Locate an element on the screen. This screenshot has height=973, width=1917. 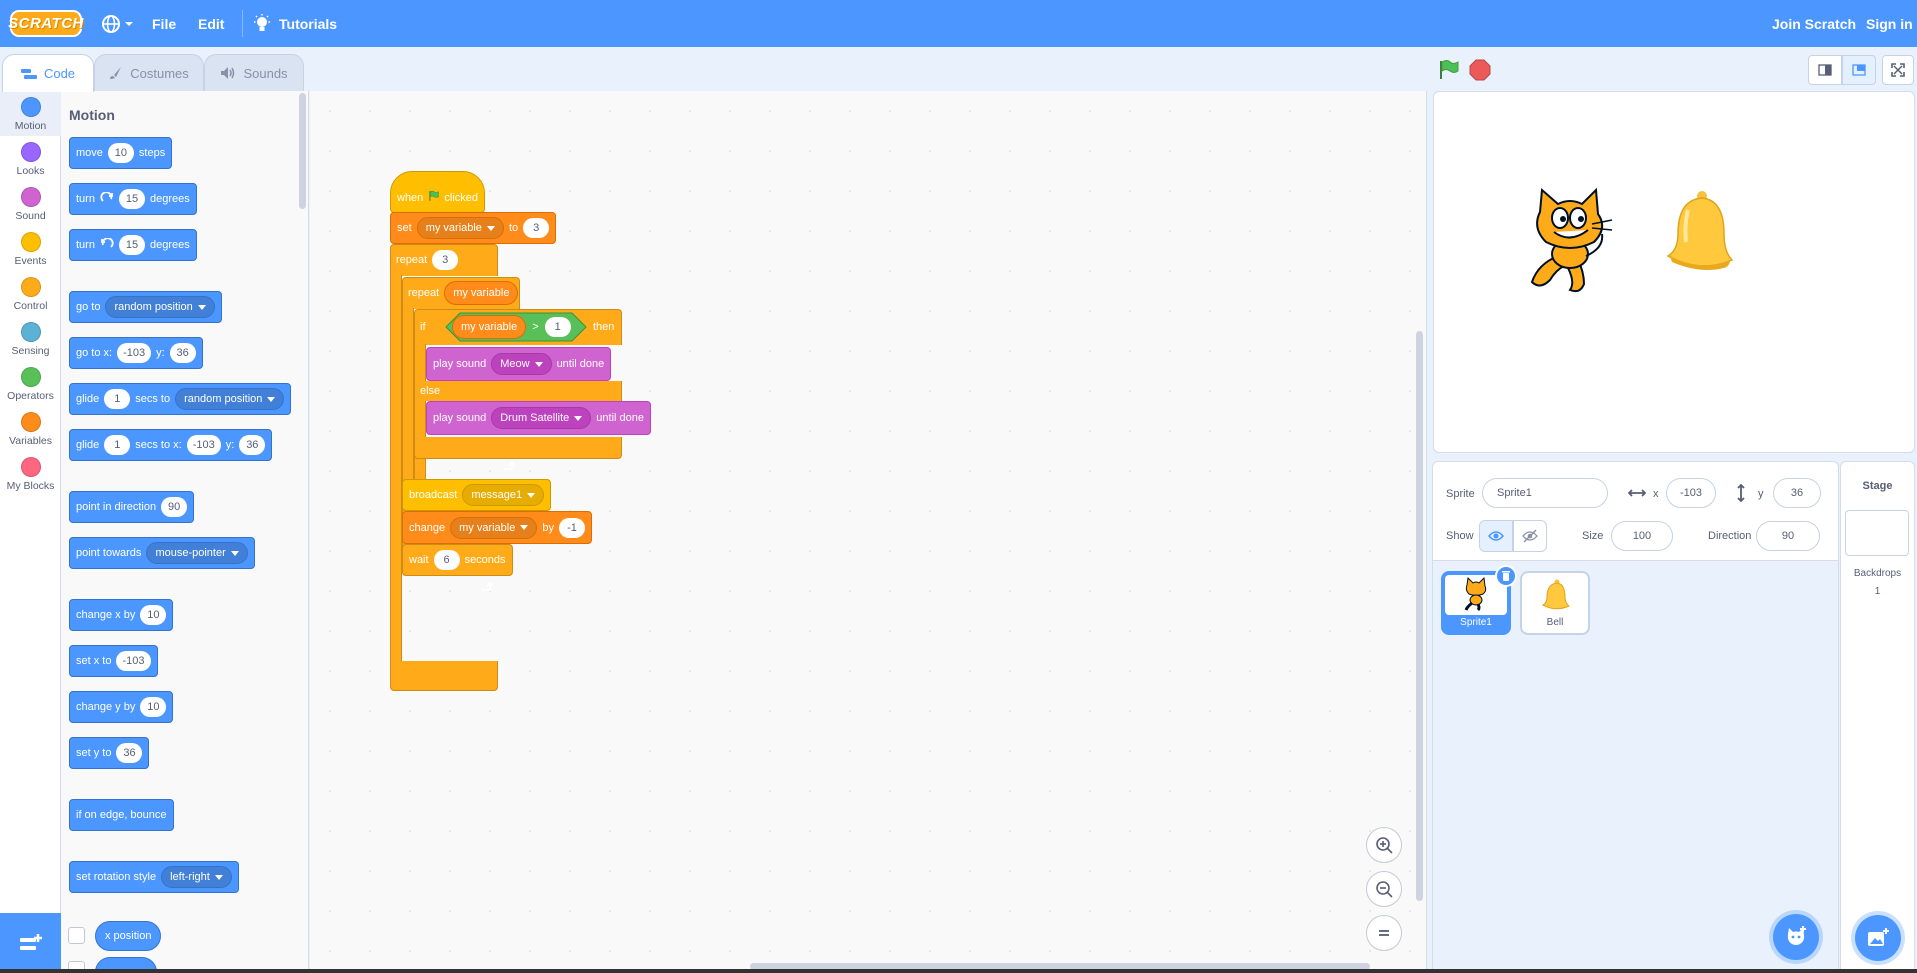
block-input: 90 is located at coordinates (174, 507).